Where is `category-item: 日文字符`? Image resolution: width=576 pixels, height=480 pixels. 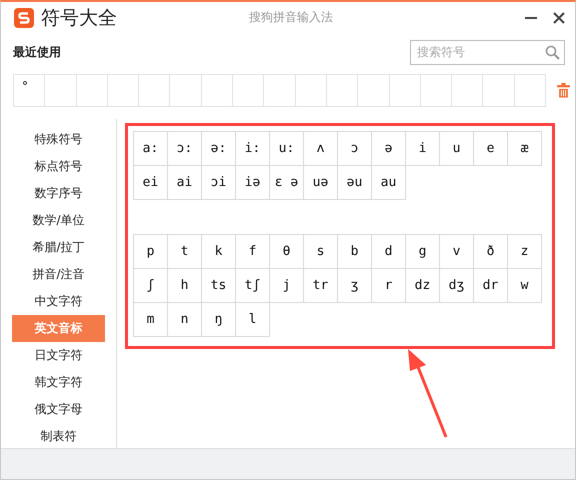 category-item: 日文字符 is located at coordinates (58, 355).